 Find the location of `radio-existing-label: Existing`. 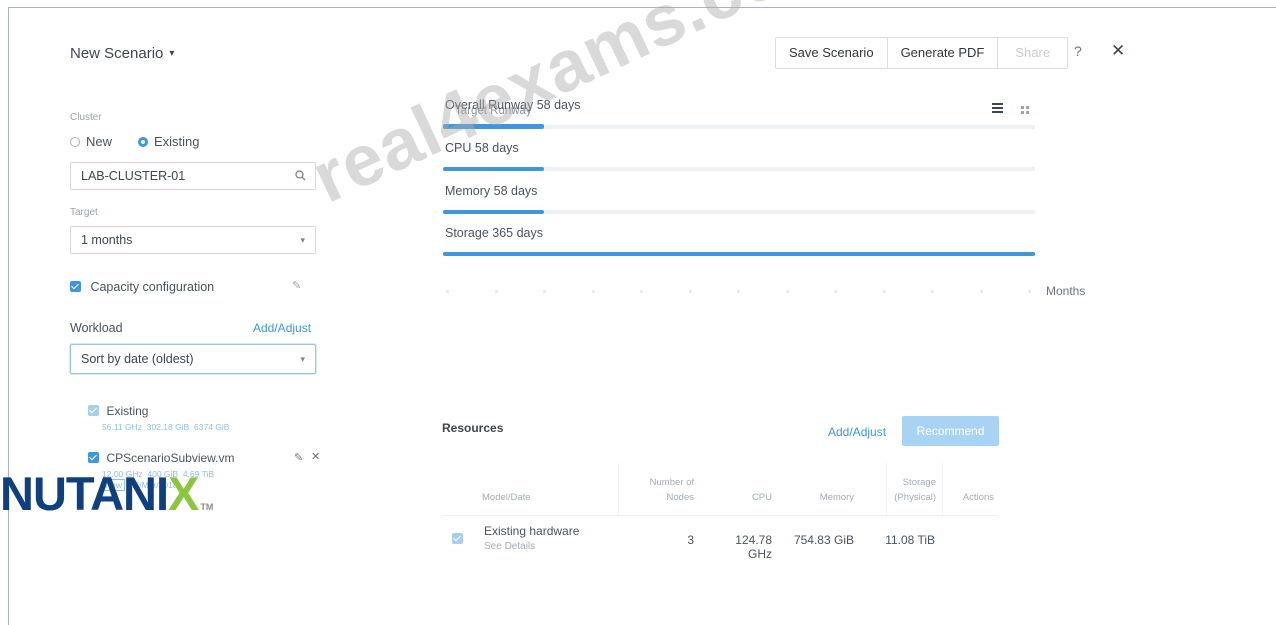

radio-existing-label: Existing is located at coordinates (177, 141).